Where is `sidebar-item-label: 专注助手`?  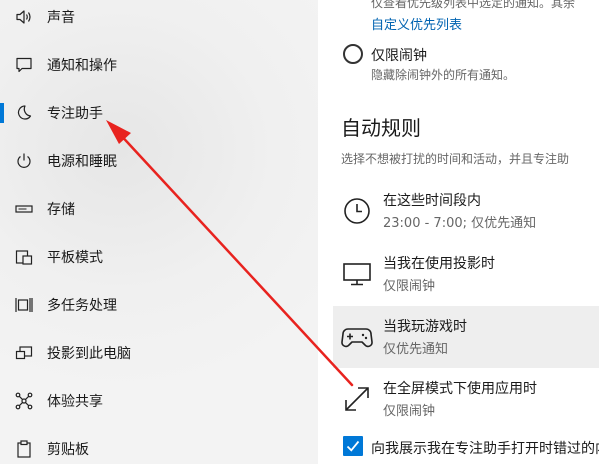
sidebar-item-label: 专注助手 is located at coordinates (75, 114).